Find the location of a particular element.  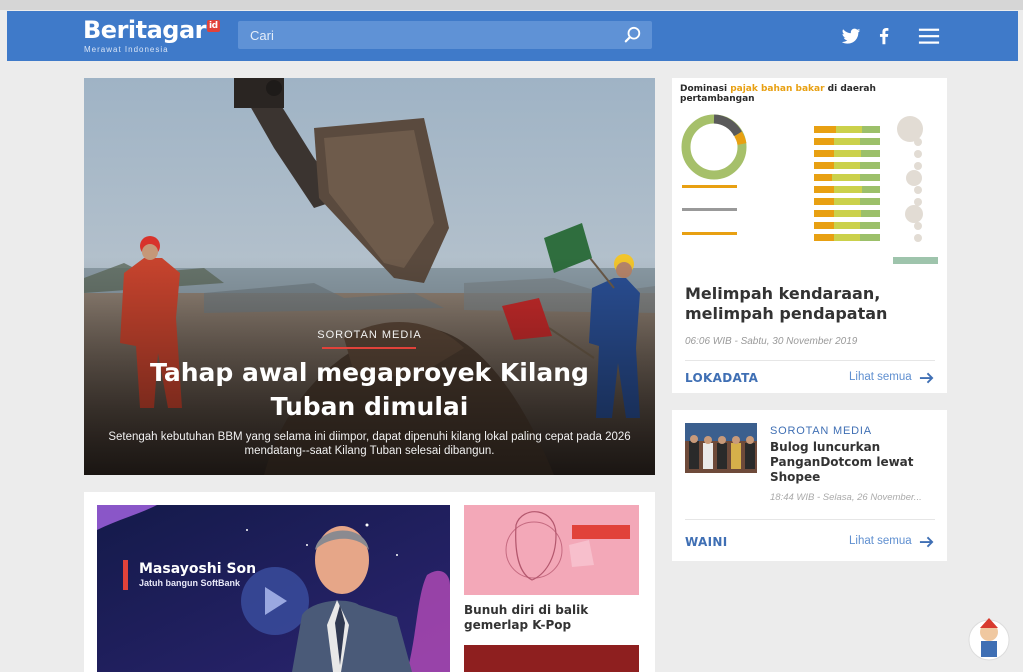

kpop-thumbnail is located at coordinates (551, 550).